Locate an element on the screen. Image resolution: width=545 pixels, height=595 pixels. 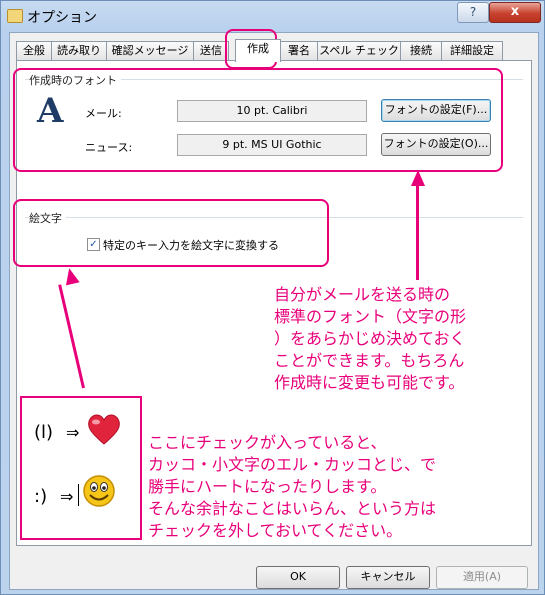
emoji-note-line-5: チェックを外しておいてください。 is located at coordinates (275, 530).